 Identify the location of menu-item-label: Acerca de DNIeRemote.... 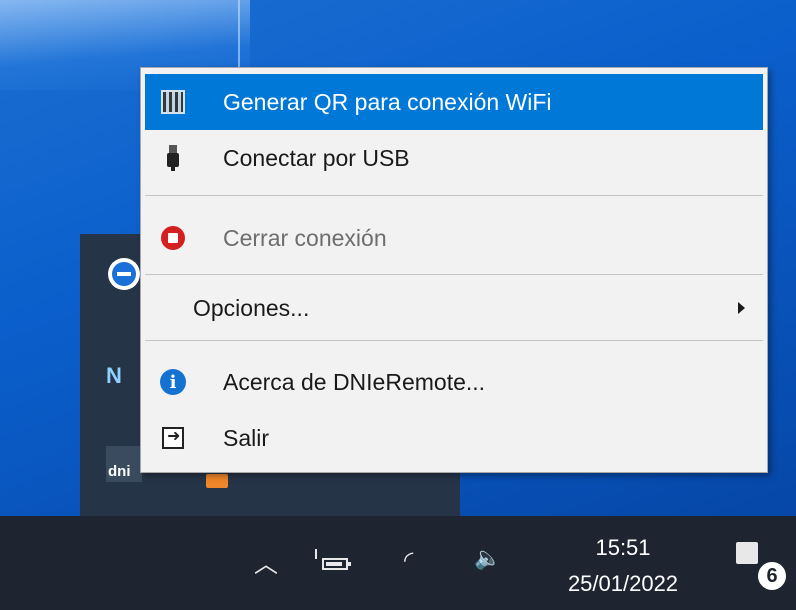
(354, 381).